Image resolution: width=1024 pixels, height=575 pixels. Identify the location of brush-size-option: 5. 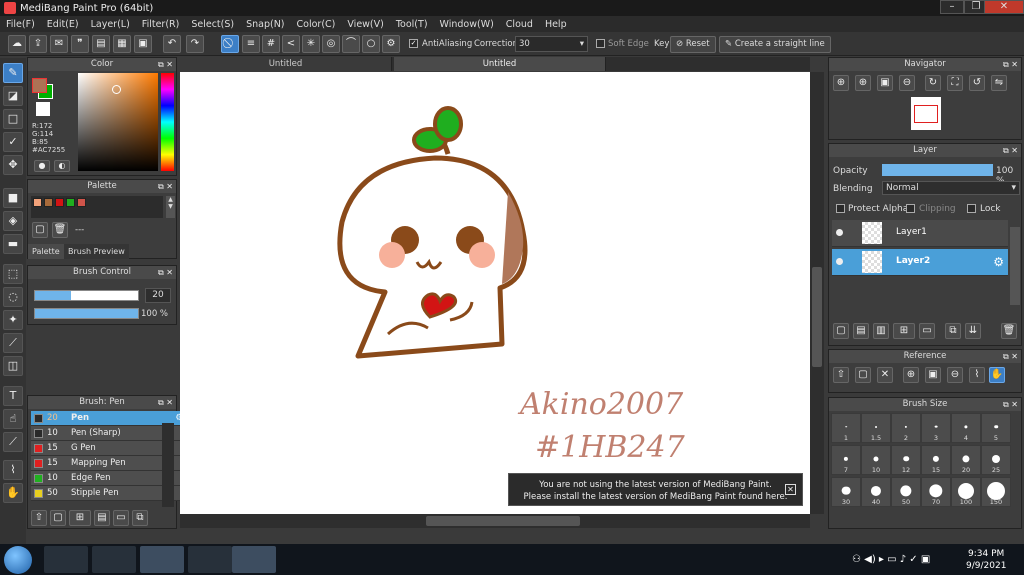
(996, 428).